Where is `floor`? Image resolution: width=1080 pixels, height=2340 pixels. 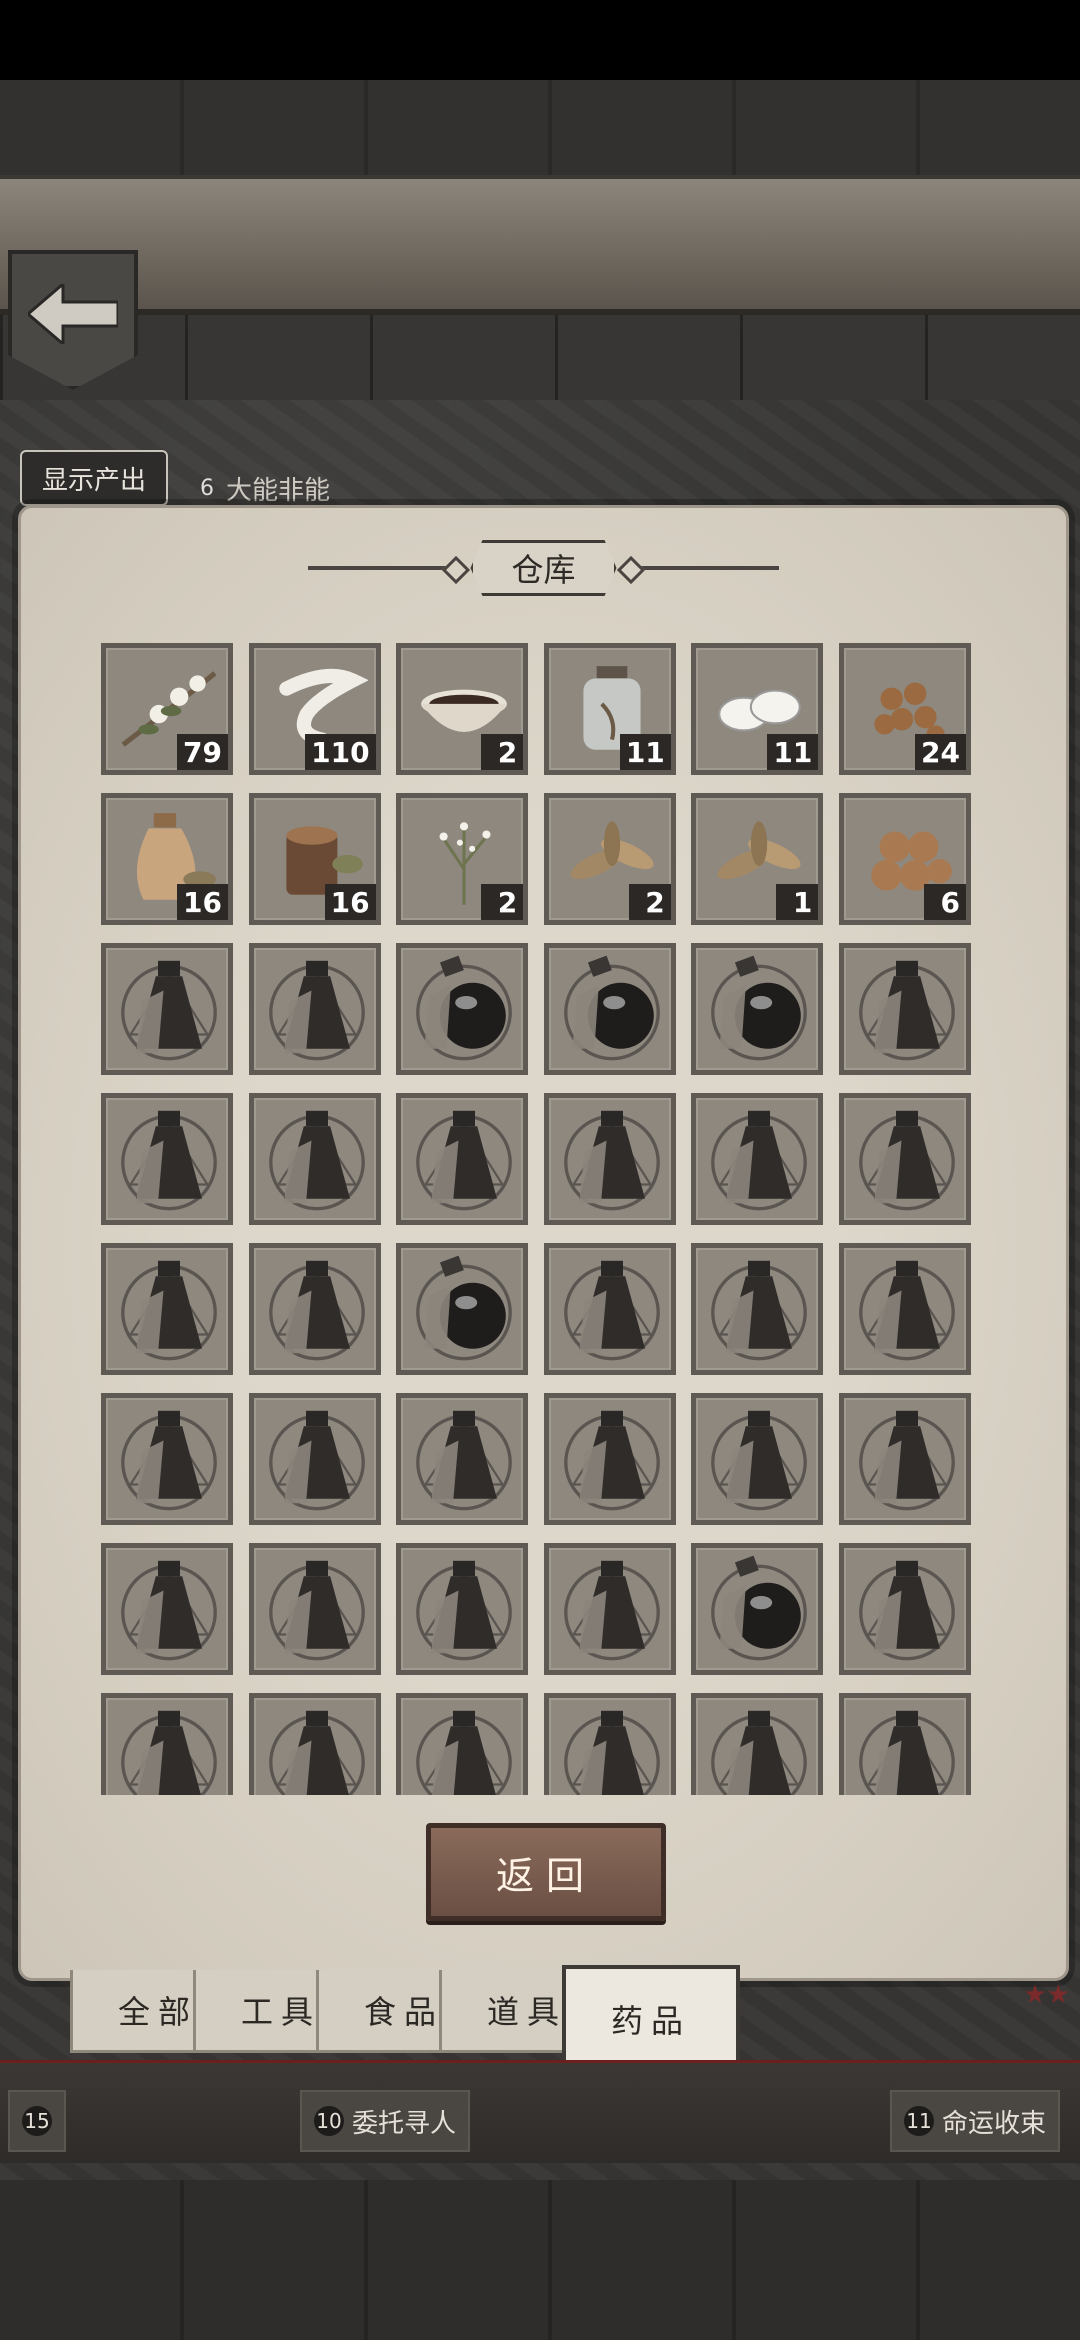 floor is located at coordinates (540, 2260).